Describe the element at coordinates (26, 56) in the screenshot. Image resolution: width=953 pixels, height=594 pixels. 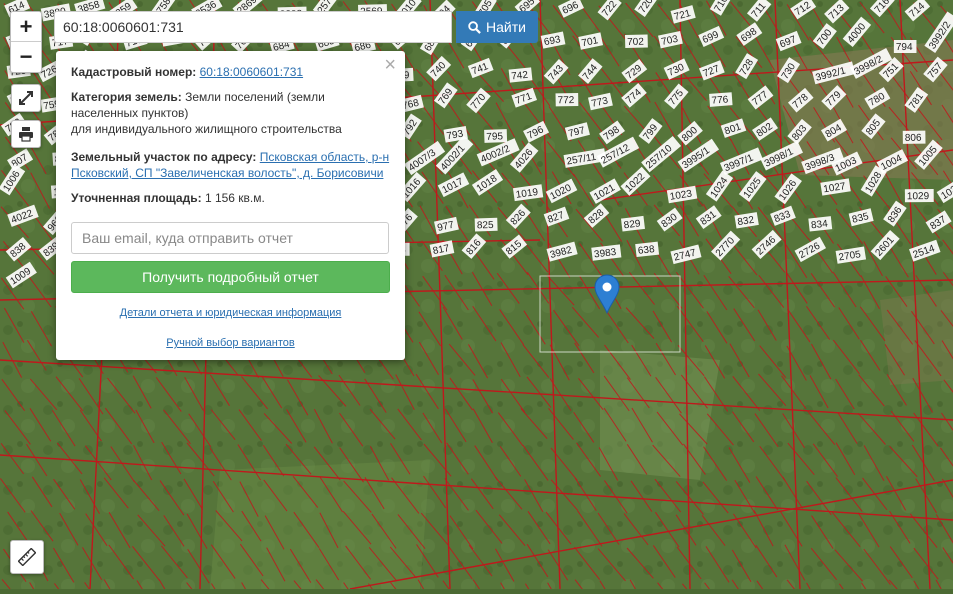
I see `zoom-out-button: −` at that location.